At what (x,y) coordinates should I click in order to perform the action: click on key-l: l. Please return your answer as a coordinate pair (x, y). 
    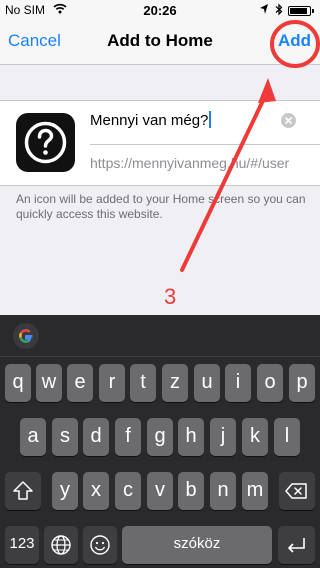
    Looking at the image, I should click on (287, 437).